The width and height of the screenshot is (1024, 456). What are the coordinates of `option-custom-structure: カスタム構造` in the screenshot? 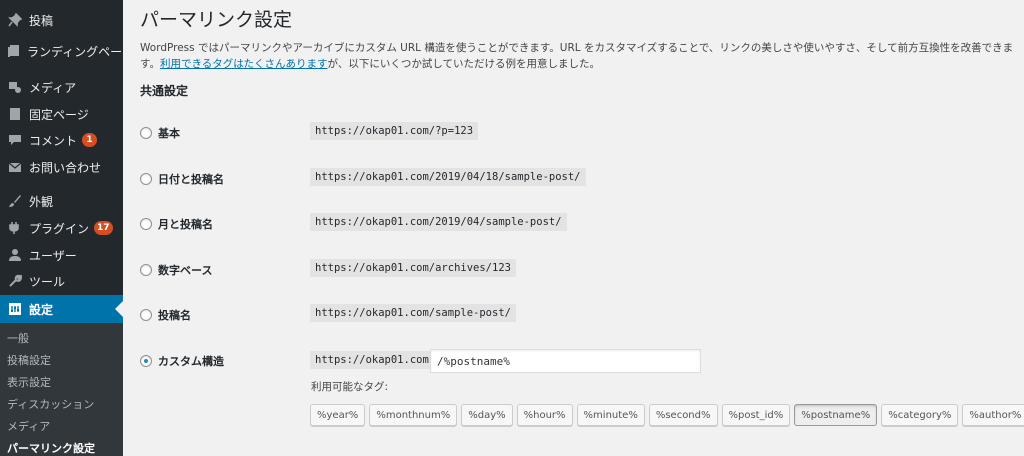 It's located at (182, 361).